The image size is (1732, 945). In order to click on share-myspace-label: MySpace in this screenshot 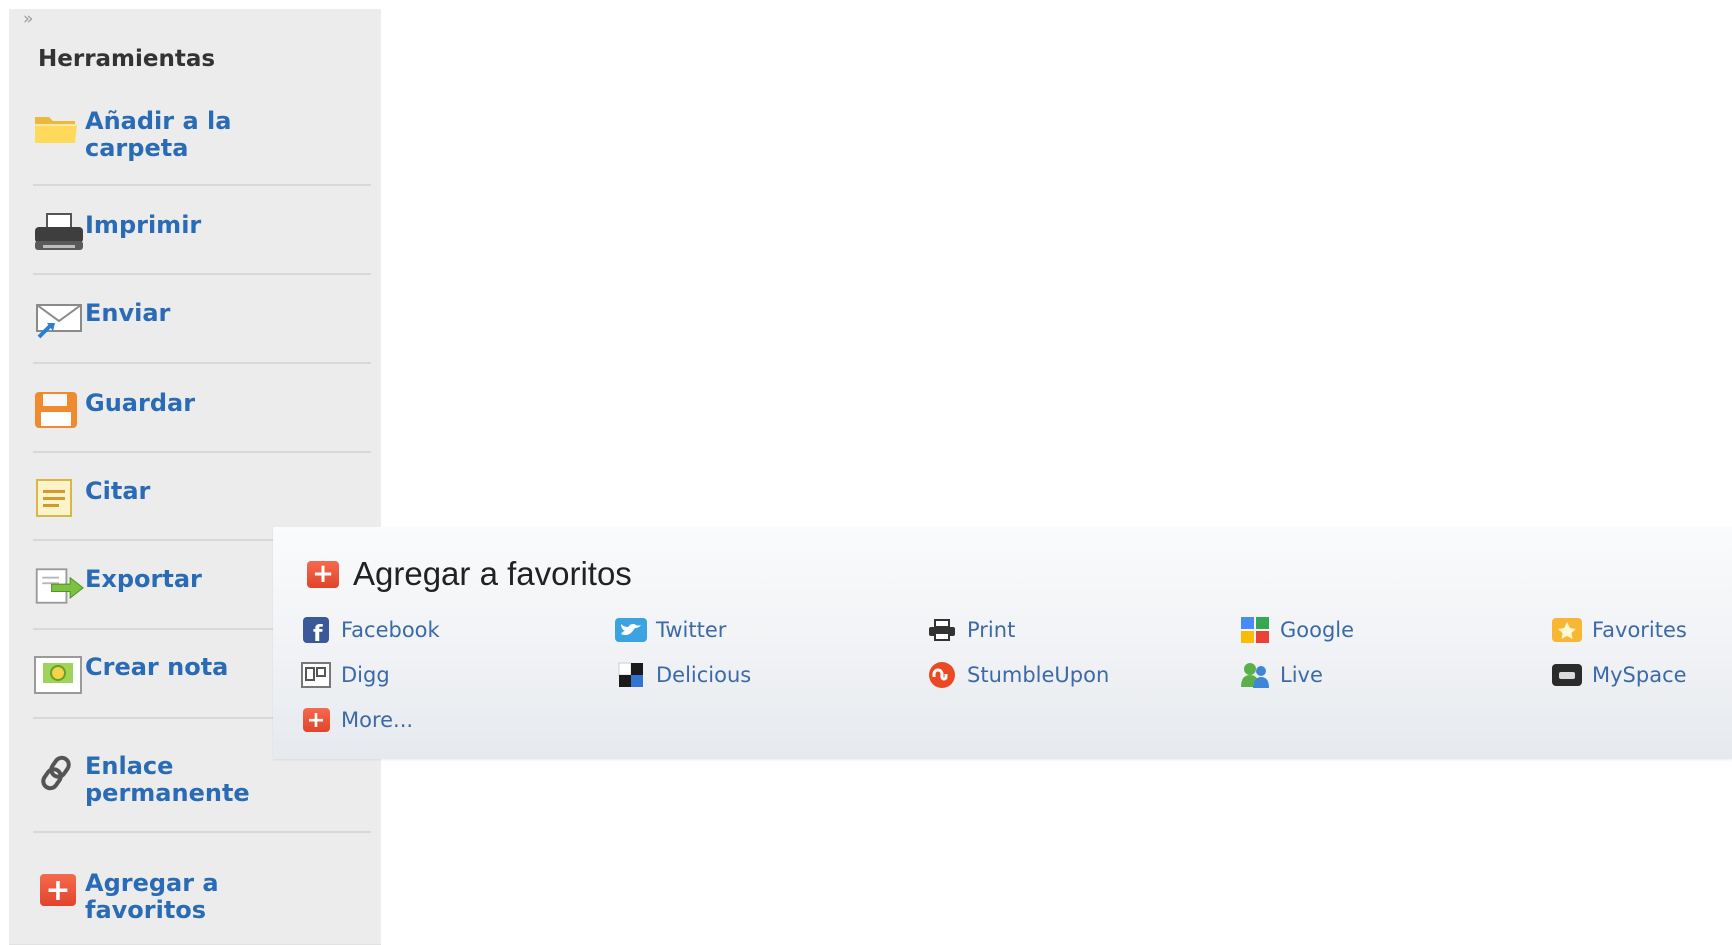, I will do `click(1639, 675)`.